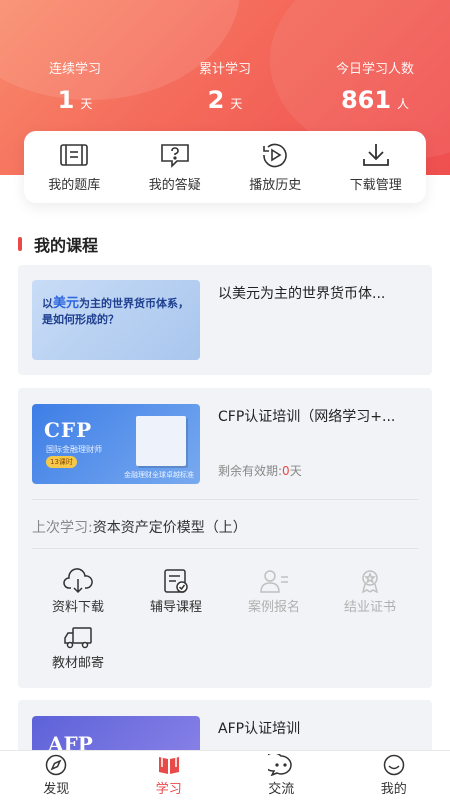 Image resolution: width=450 pixels, height=800 pixels. I want to click on tab-label: 学习, so click(168, 789).